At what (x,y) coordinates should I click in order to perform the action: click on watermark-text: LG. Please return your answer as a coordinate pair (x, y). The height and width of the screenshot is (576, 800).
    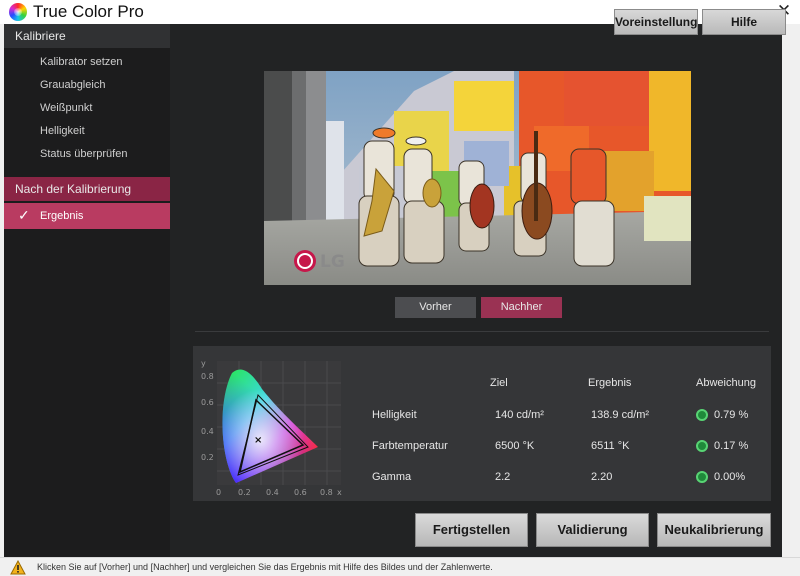
    Looking at the image, I should click on (332, 262).